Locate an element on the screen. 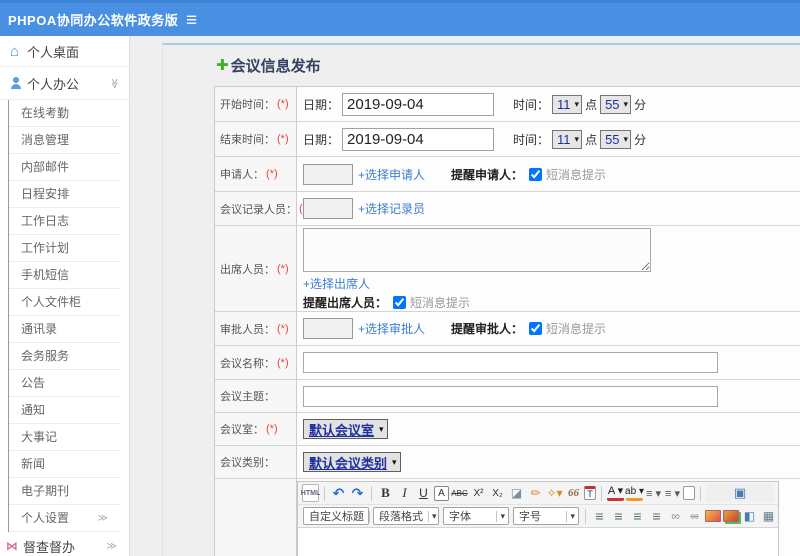 The image size is (800, 556). recorder-input is located at coordinates (328, 208).